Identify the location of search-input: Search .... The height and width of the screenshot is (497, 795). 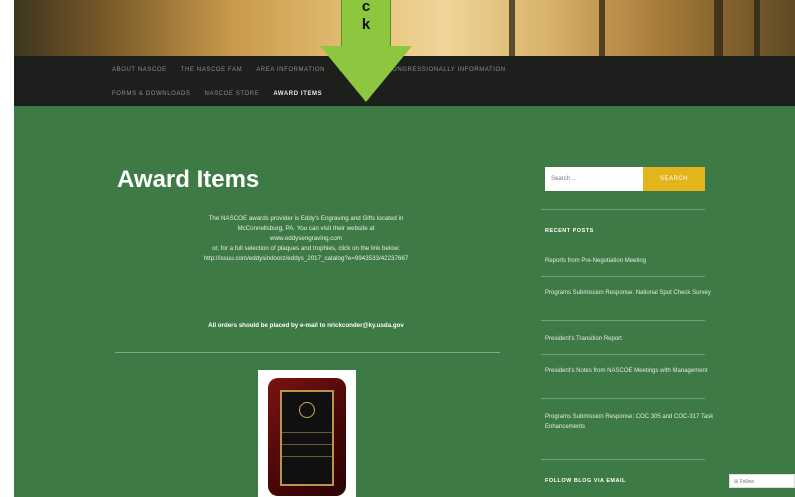
(594, 179).